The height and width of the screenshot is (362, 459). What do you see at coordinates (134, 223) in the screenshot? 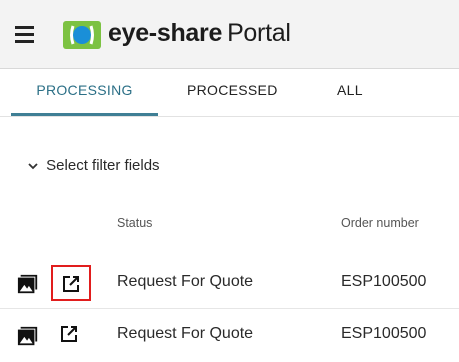
I see `column-header-status: Status` at bounding box center [134, 223].